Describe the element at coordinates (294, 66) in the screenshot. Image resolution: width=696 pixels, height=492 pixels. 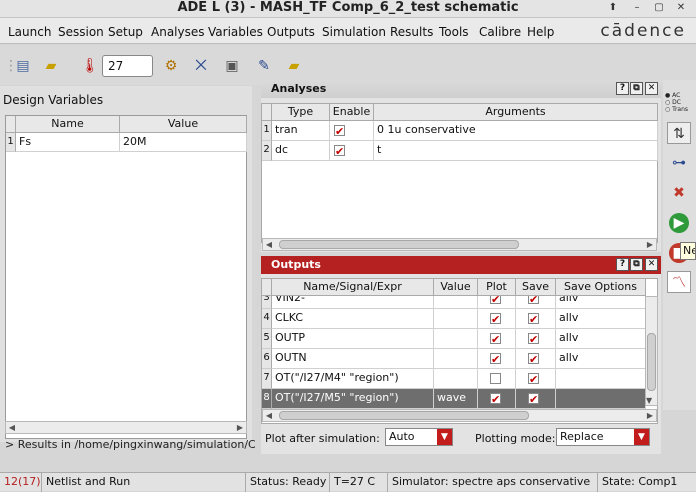
I see `load-state-icon: ▰` at that location.